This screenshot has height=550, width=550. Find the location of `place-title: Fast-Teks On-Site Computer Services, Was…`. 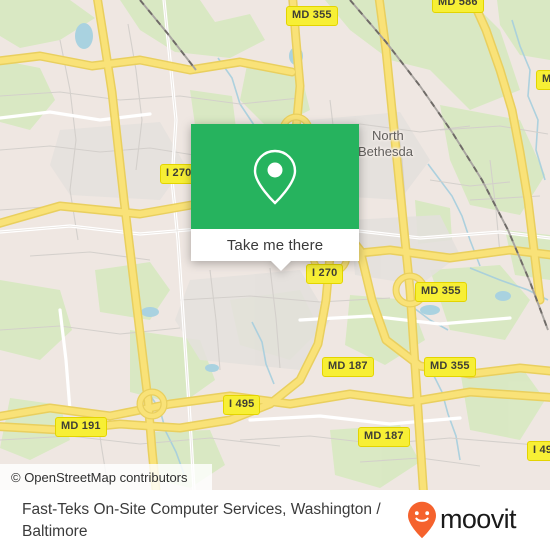

place-title: Fast-Teks On-Site Computer Services, Was… is located at coordinates (201, 521).